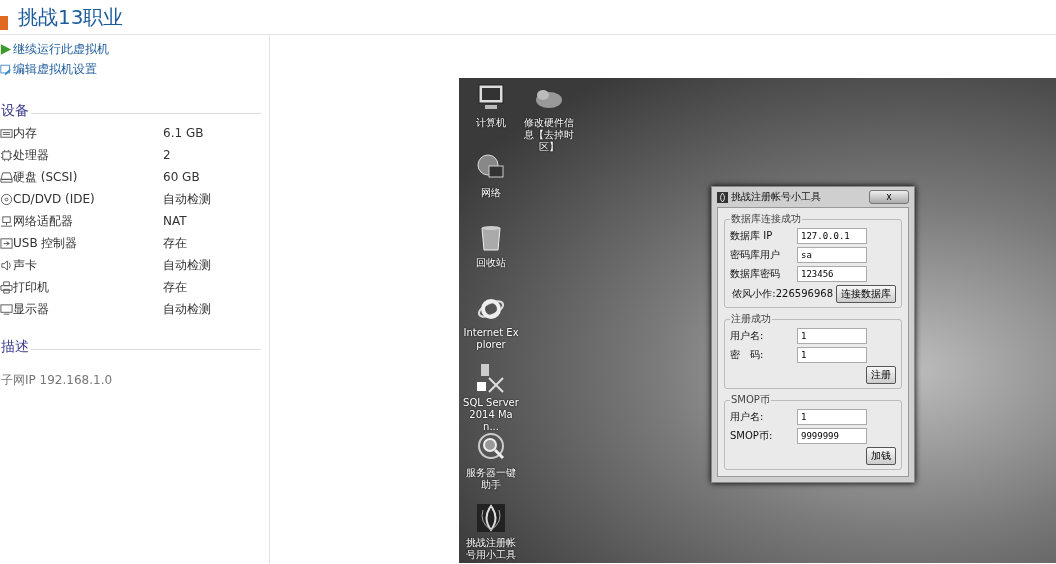  What do you see at coordinates (43, 221) in the screenshot?
I see `device-name: 网络适配器` at bounding box center [43, 221].